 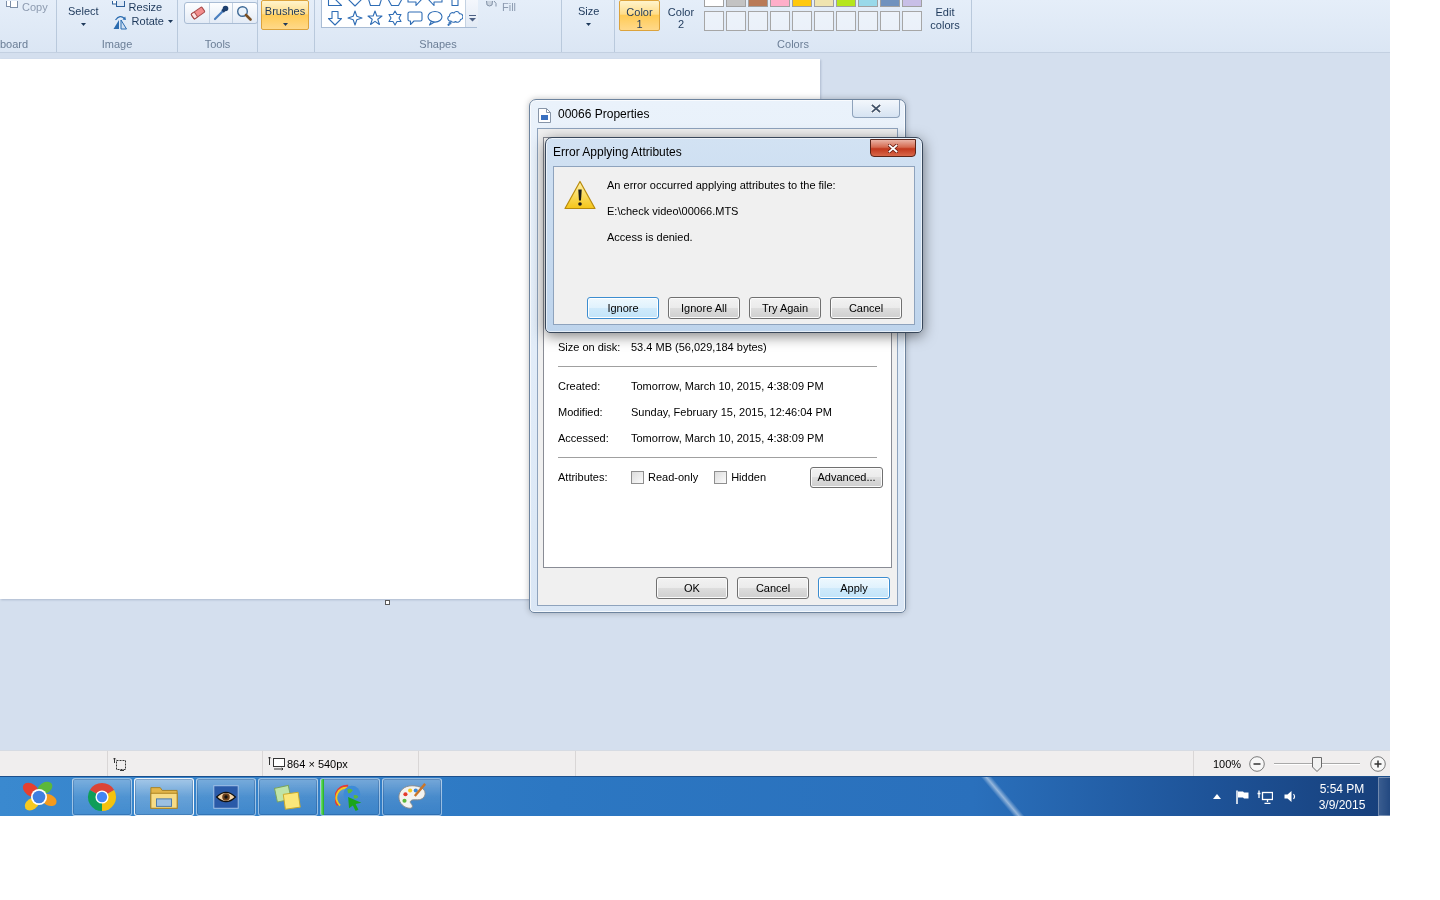 I want to click on field-label: Accessed:, so click(x=584, y=438).